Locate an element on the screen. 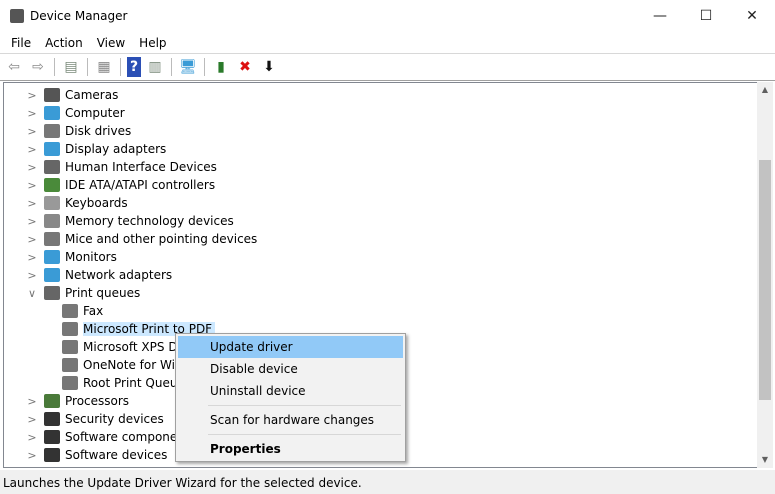  tree-item-fax: Fax is located at coordinates (82, 311).